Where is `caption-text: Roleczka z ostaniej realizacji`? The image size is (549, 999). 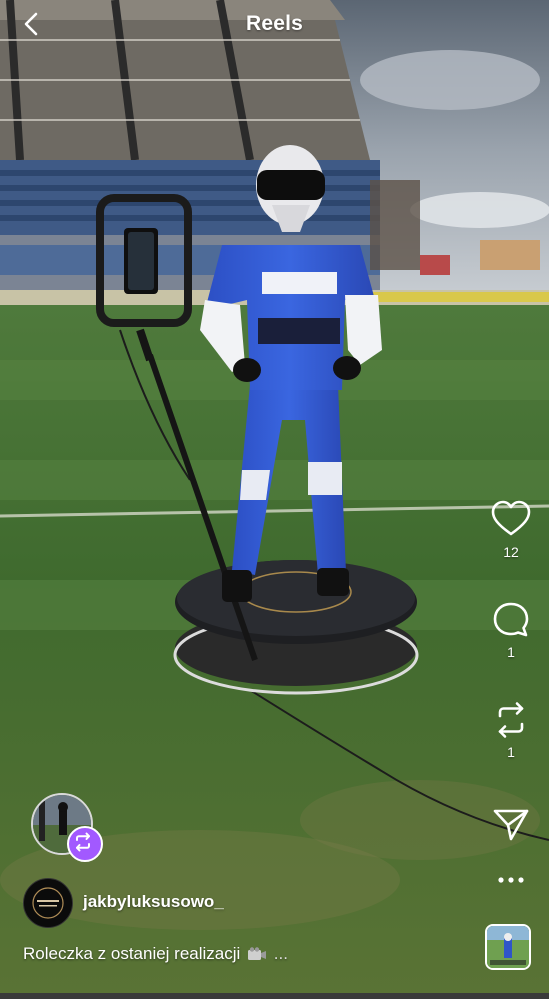 caption-text: Roleczka z ostaniej realizacji is located at coordinates (132, 953).